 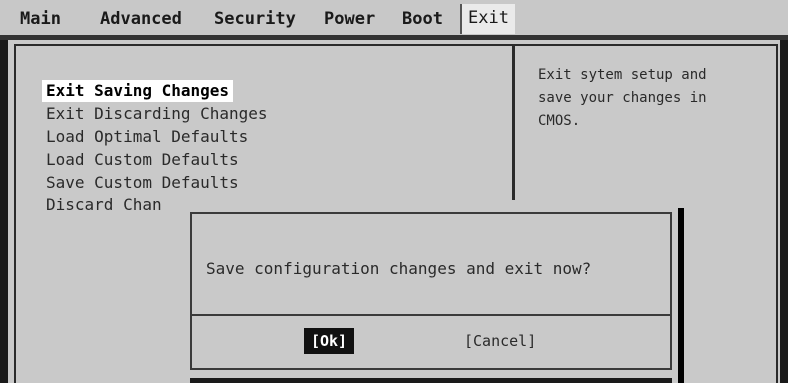 I want to click on help-text-line: Exit sytem setup and, so click(x=622, y=75).